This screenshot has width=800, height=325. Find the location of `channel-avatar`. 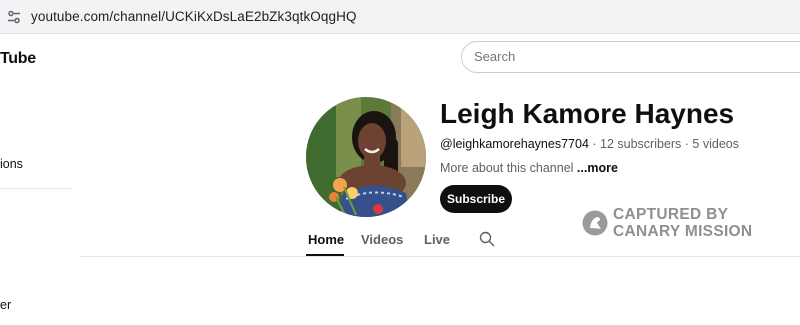

channel-avatar is located at coordinates (366, 157).